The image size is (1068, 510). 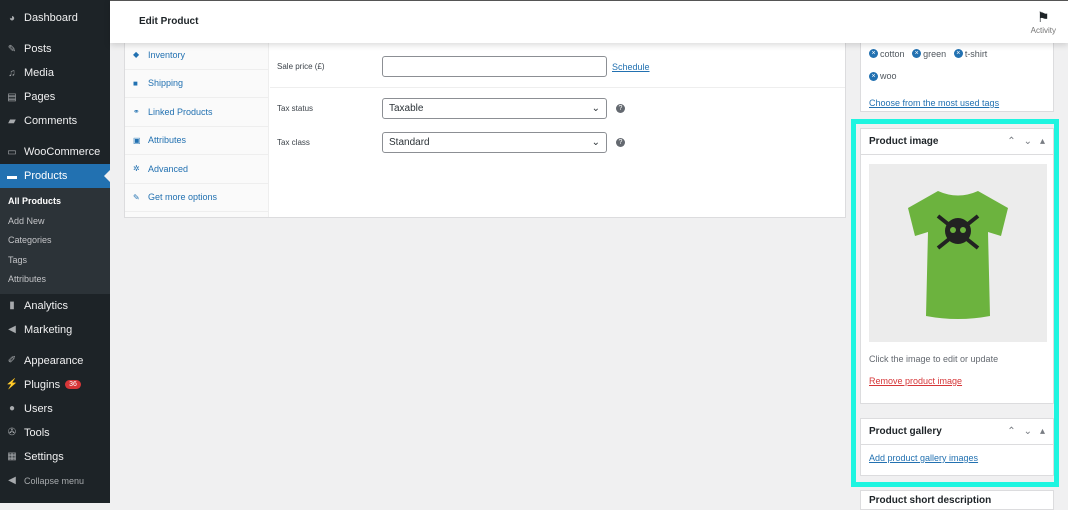 I want to click on activity-button: ⚑ Activity, so click(x=1043, y=22).